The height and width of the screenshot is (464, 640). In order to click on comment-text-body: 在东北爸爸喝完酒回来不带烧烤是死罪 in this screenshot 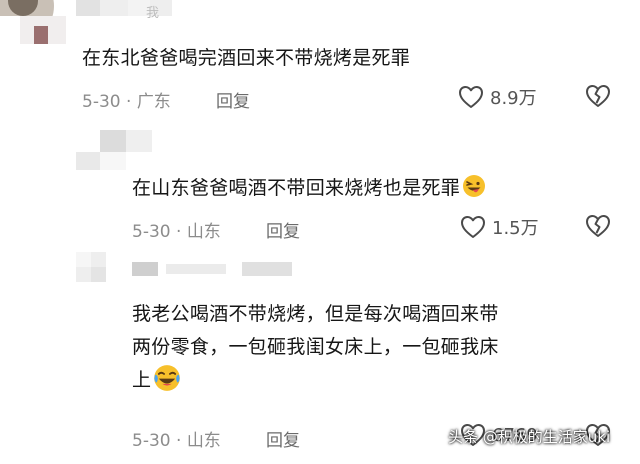, I will do `click(246, 58)`.